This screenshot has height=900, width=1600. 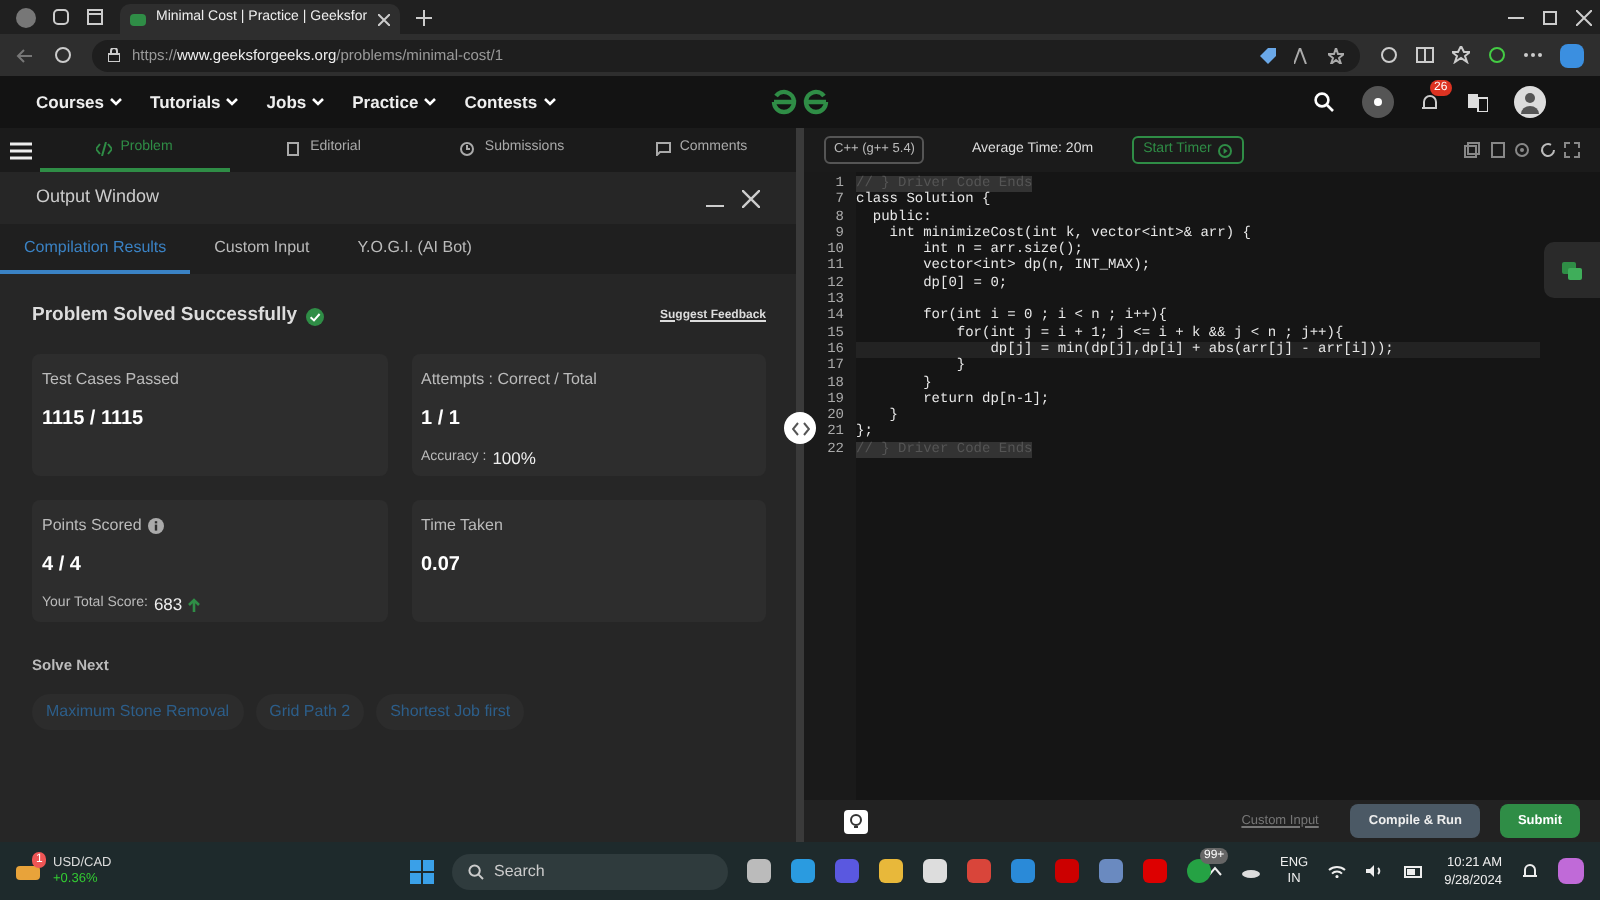 I want to click on code-icon, so click(x=104, y=148).